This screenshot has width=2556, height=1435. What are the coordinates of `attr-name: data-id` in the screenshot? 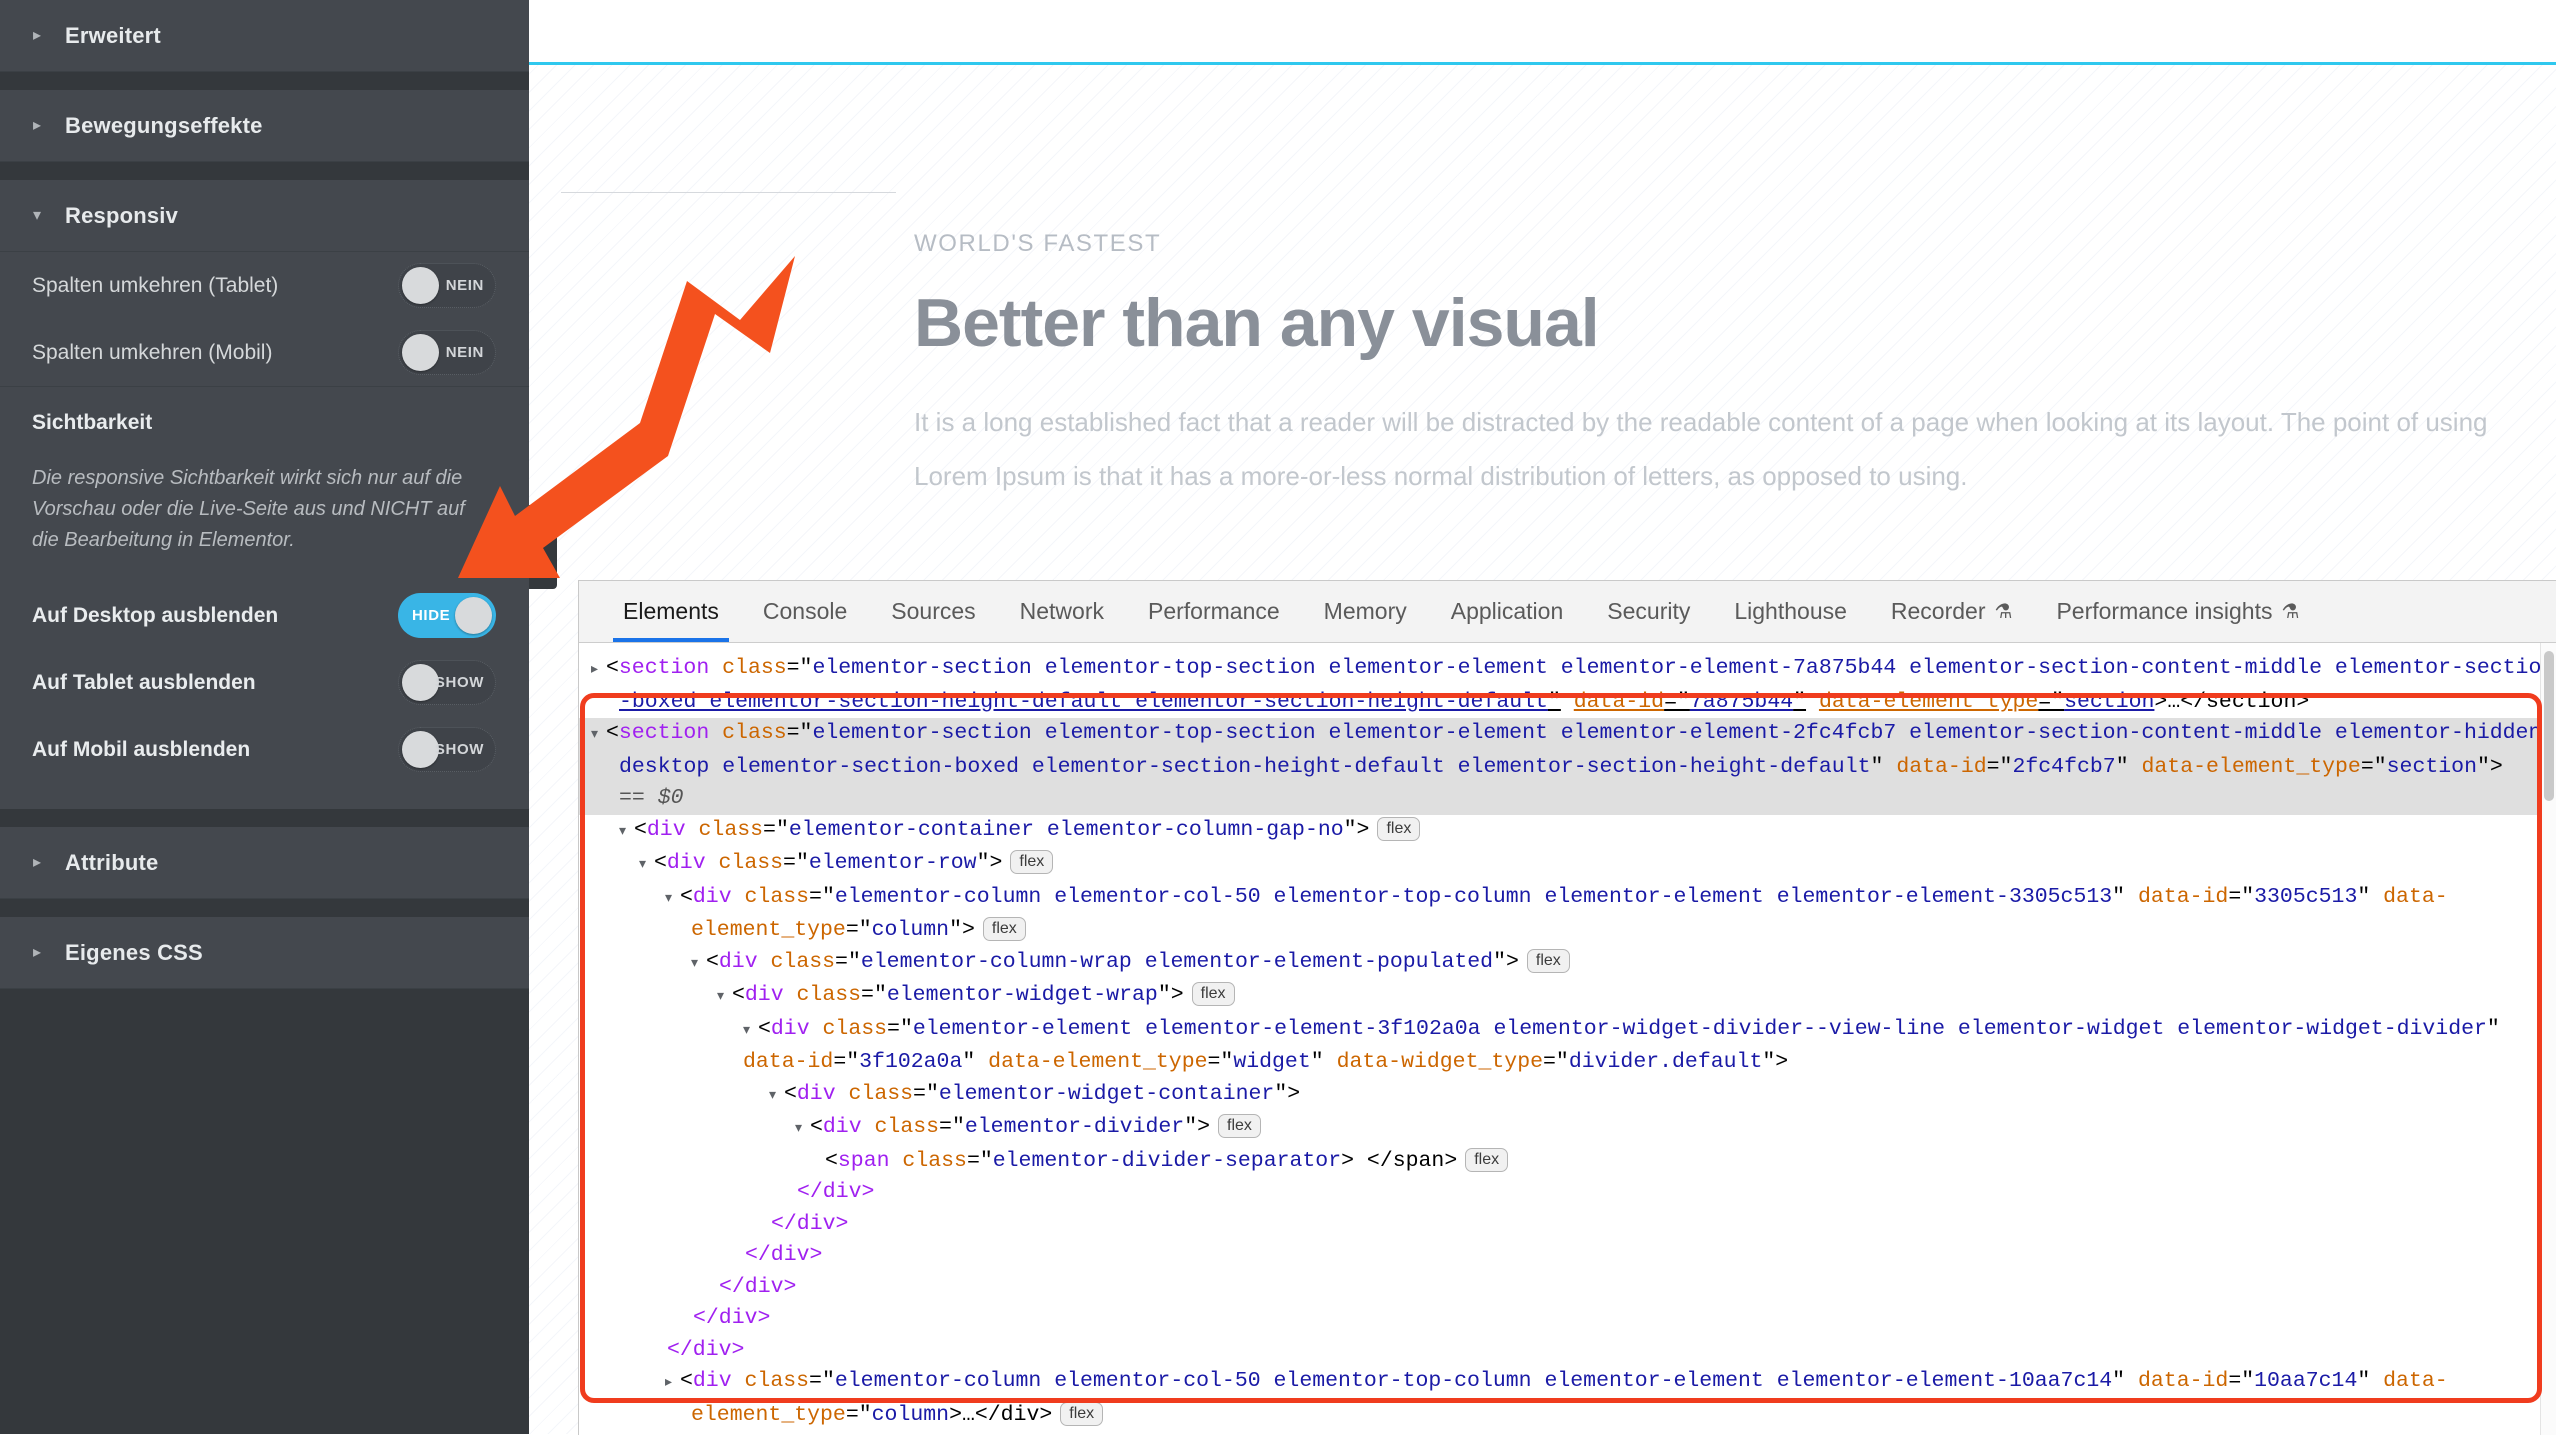 It's located at (1941, 766).